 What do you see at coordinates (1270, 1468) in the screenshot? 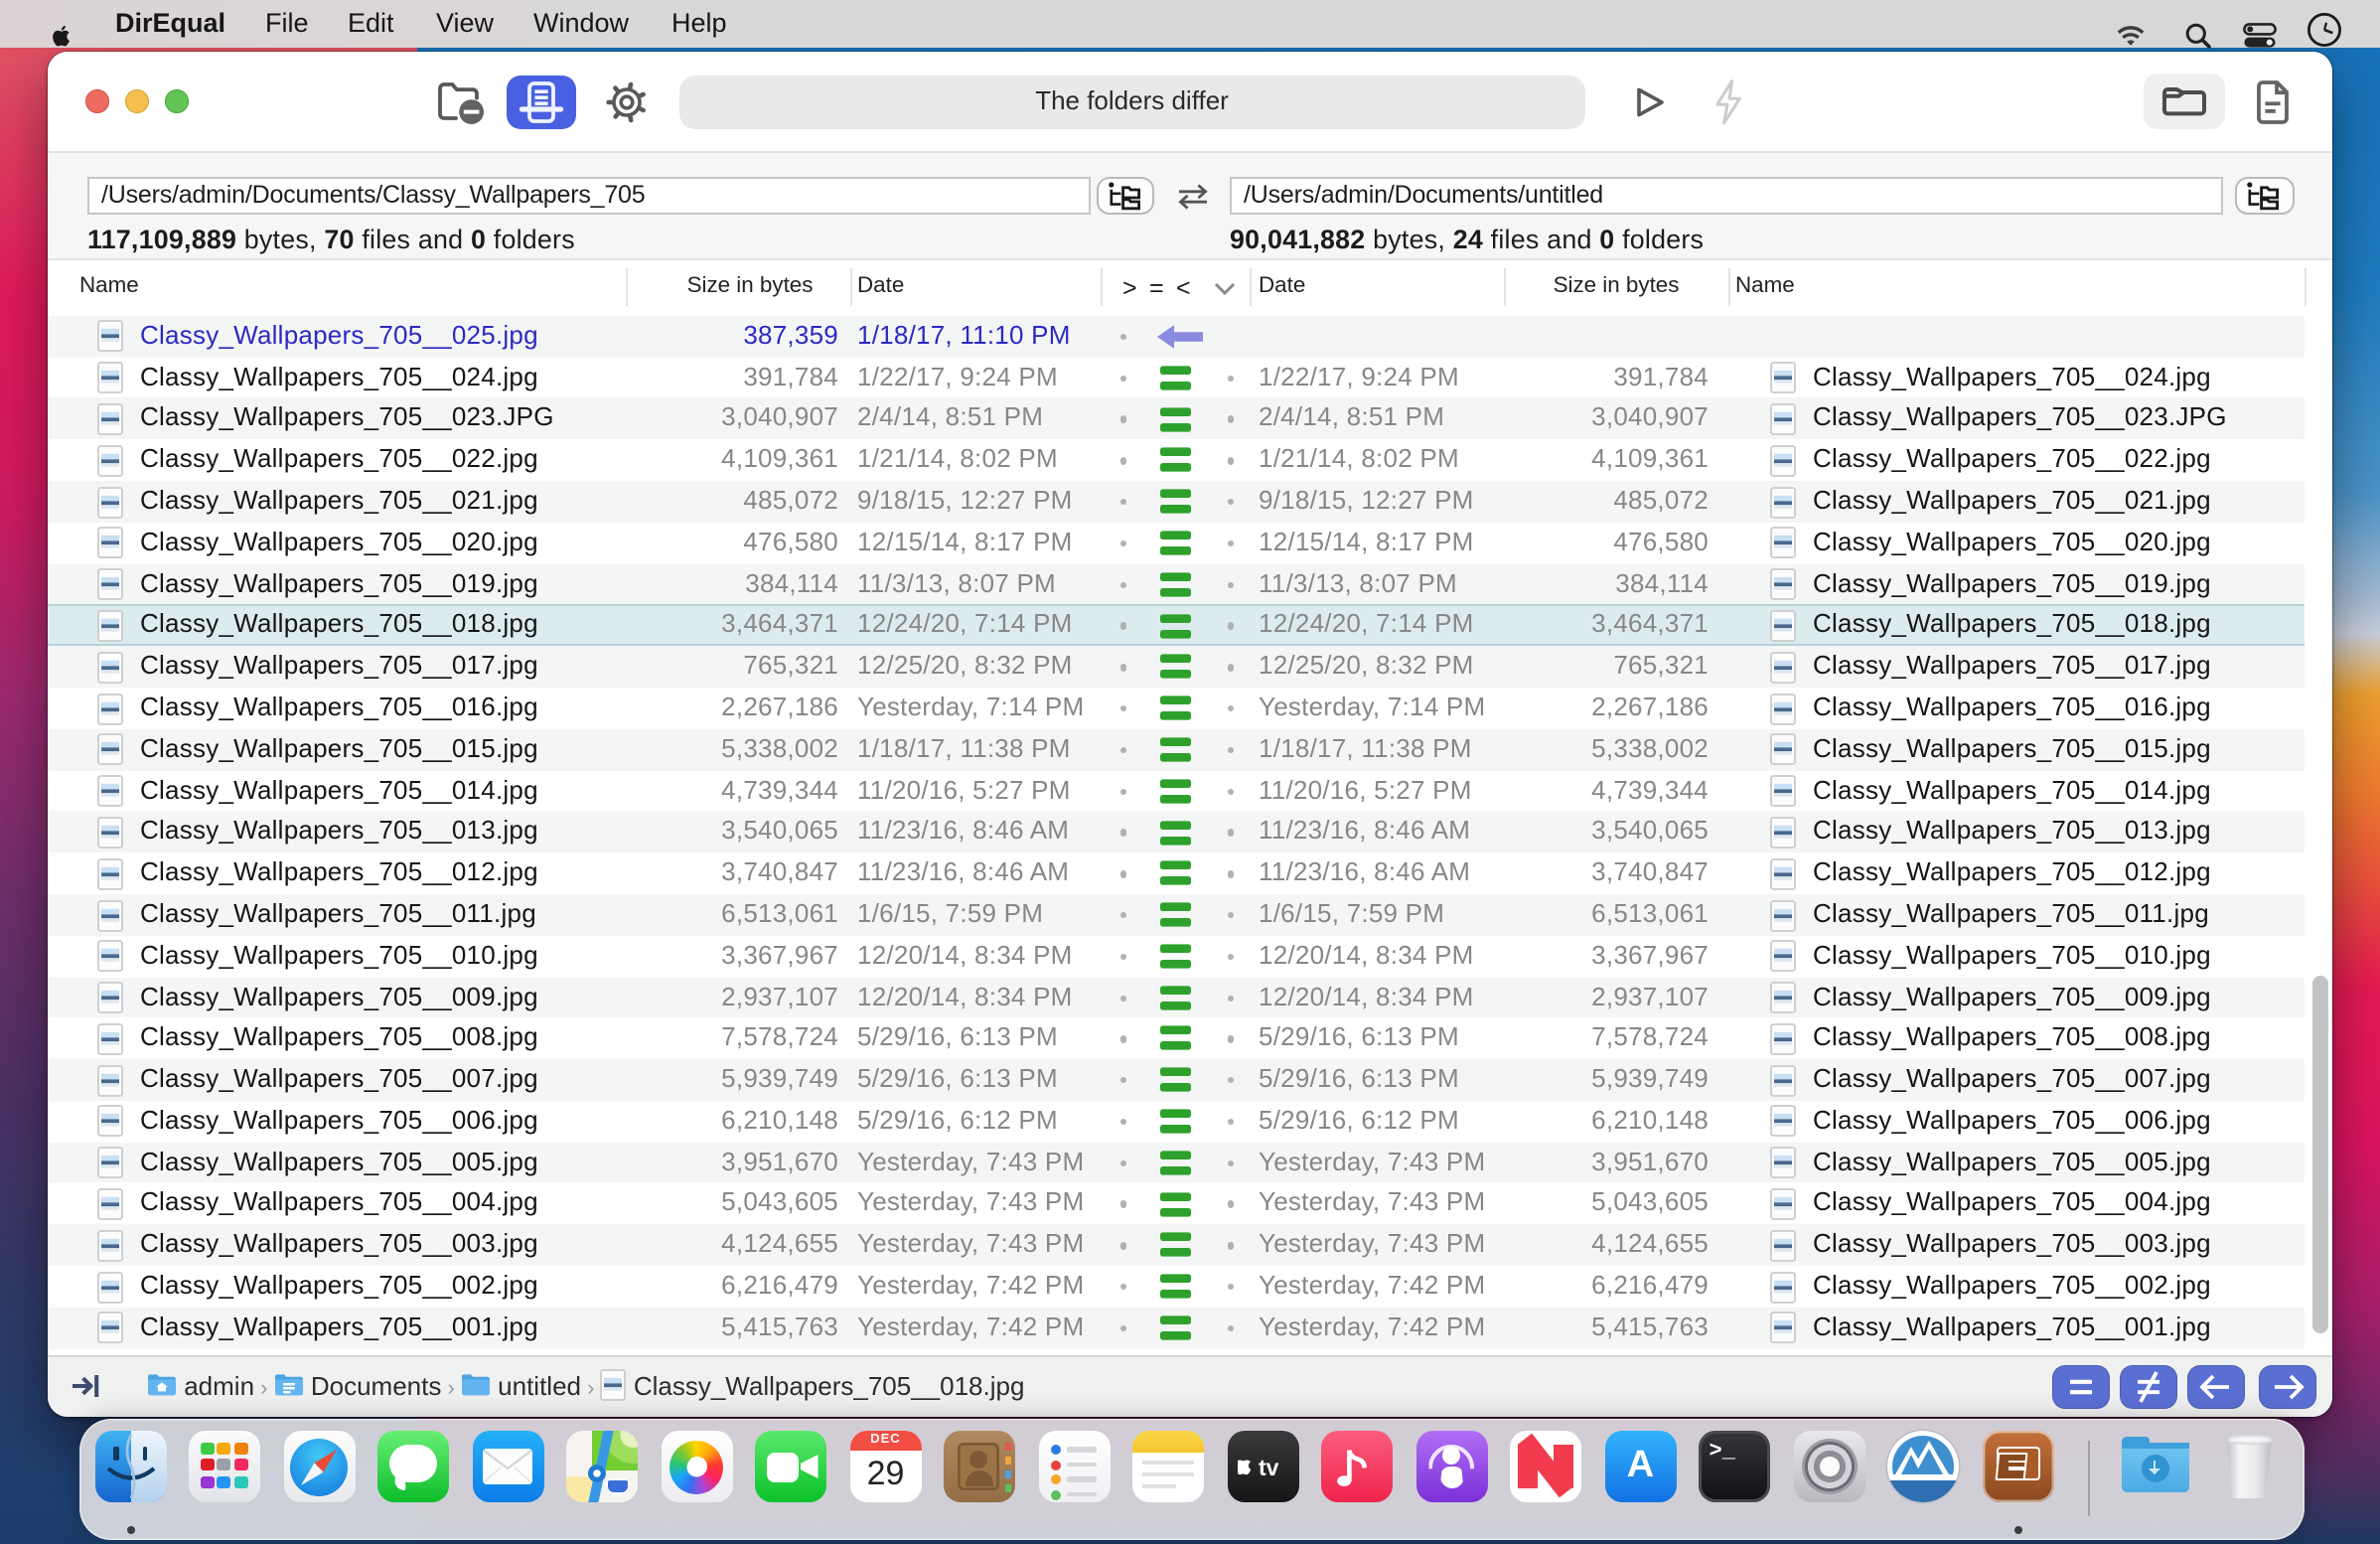
I see `svg-text: tv` at bounding box center [1270, 1468].